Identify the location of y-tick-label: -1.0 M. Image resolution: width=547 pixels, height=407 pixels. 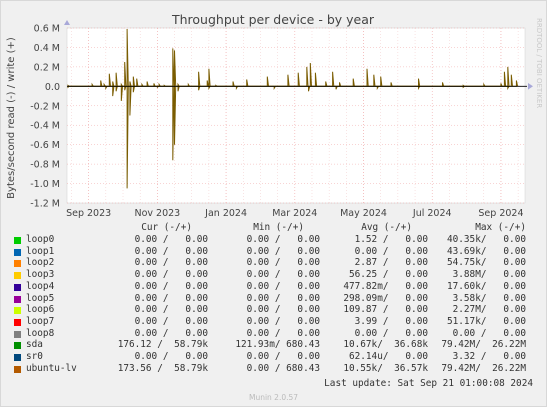
(45, 184).